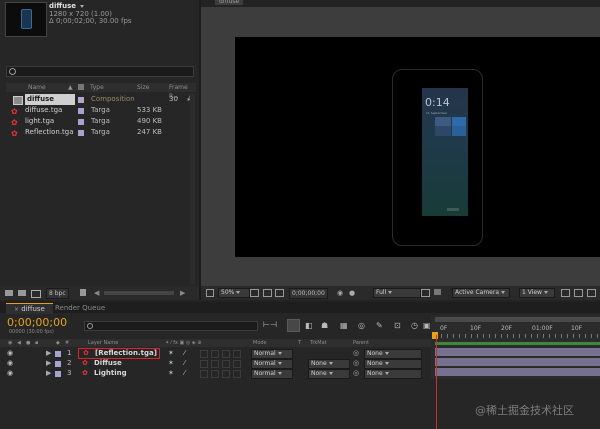  What do you see at coordinates (437, 292) in the screenshot?
I see `transparency-grid-icon` at bounding box center [437, 292].